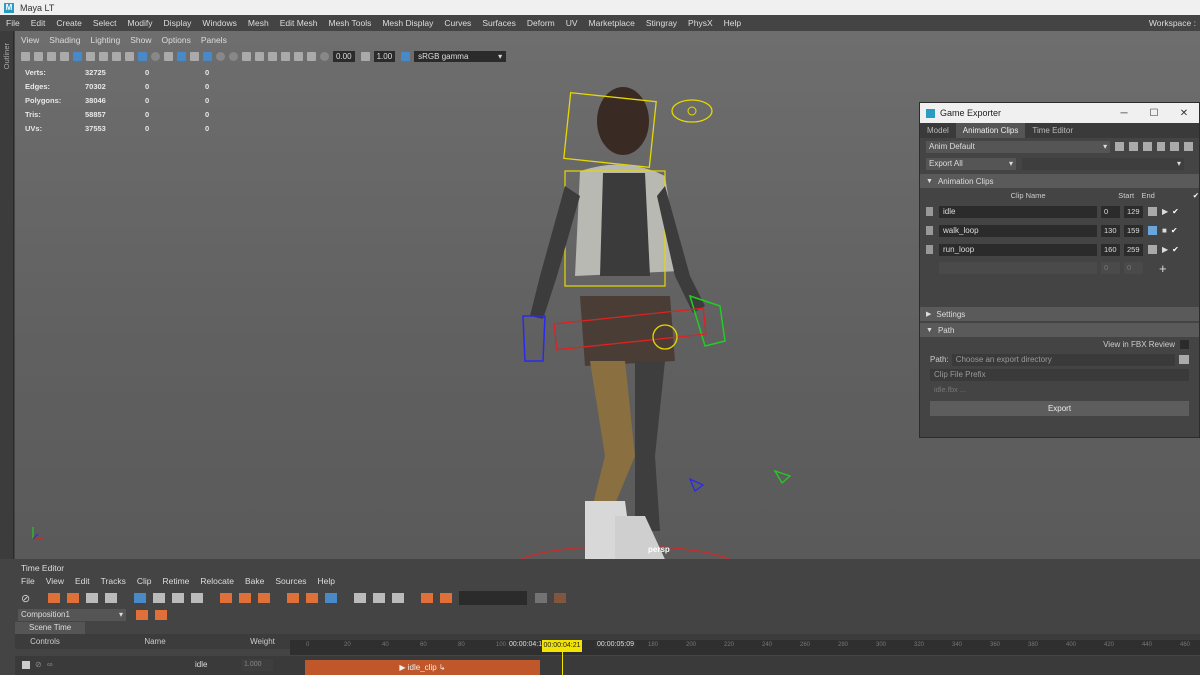  I want to click on te-menu-file: File, so click(28, 581).